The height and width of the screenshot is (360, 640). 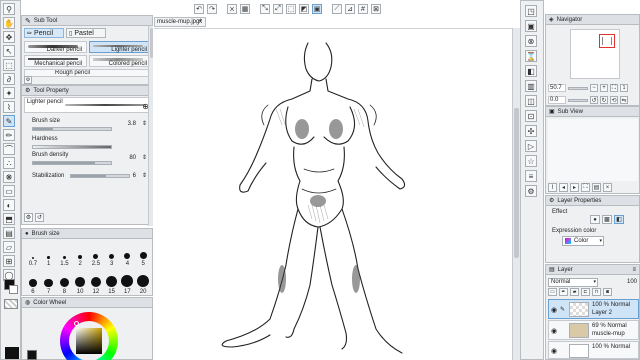 I want to click on left-panel-scrollbar, so click(x=150, y=126).